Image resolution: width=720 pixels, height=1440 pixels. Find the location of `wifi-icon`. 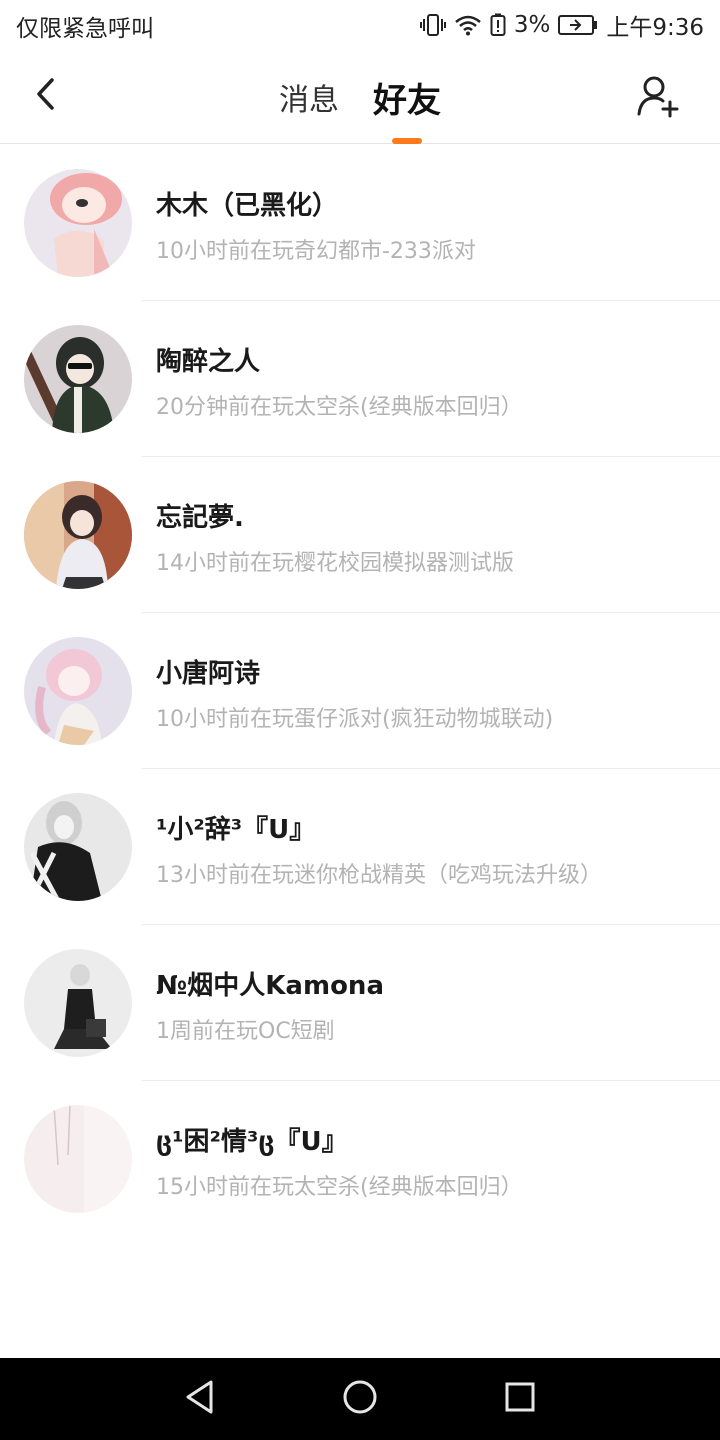

wifi-icon is located at coordinates (468, 25).